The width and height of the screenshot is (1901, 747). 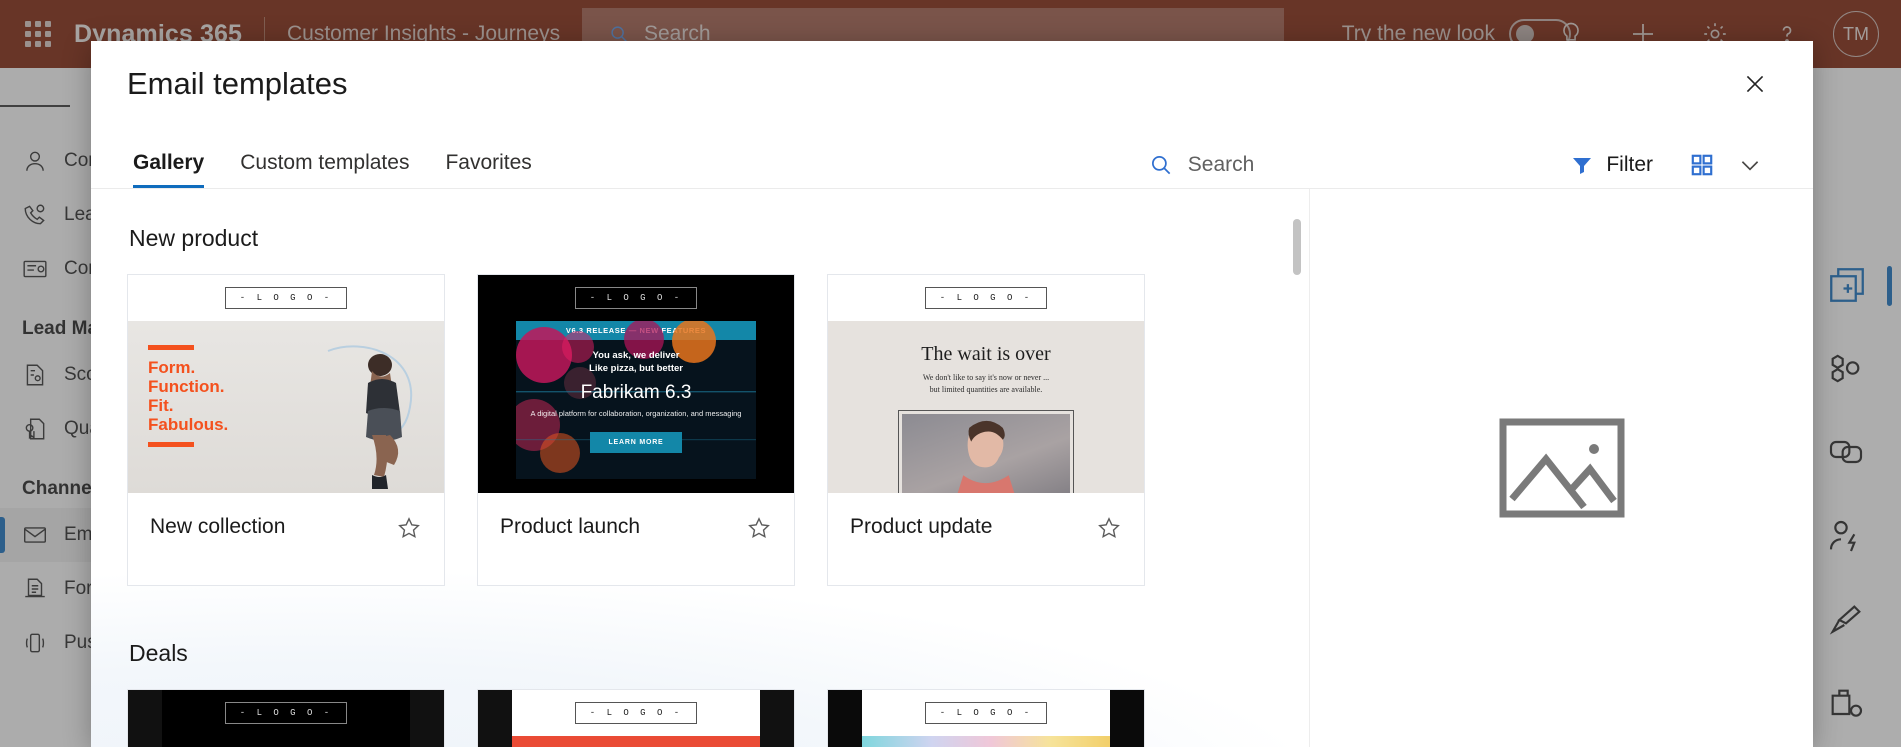 I want to click on chevron-down-icon, so click(x=1750, y=165).